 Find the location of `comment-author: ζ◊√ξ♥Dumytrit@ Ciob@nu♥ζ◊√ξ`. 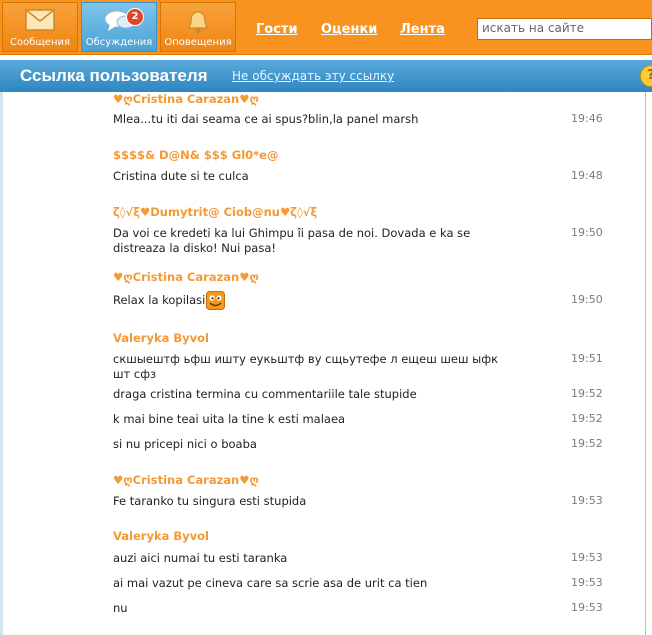

comment-author: ζ◊√ξ♥Dumytrit@ Ciob@nu♥ζ◊√ξ is located at coordinates (215, 212).